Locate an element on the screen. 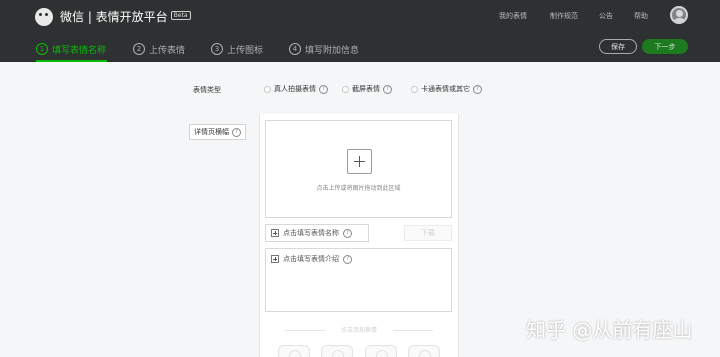 This screenshot has height=357, width=720. brand-title: 微信 | 表情开放平台 Beta is located at coordinates (125, 17).